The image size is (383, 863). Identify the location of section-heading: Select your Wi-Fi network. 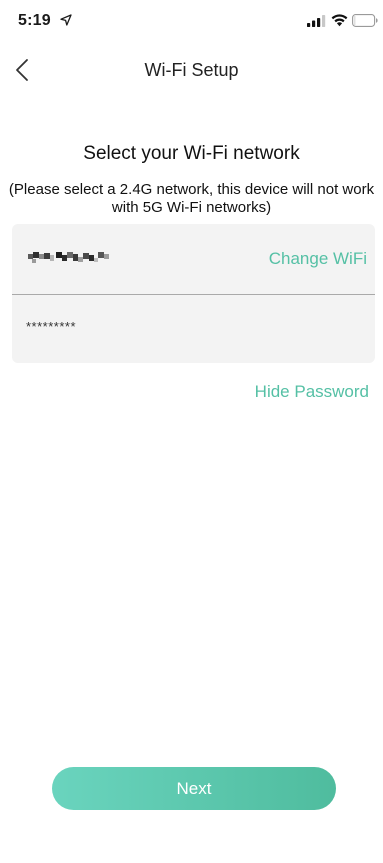
(191, 153).